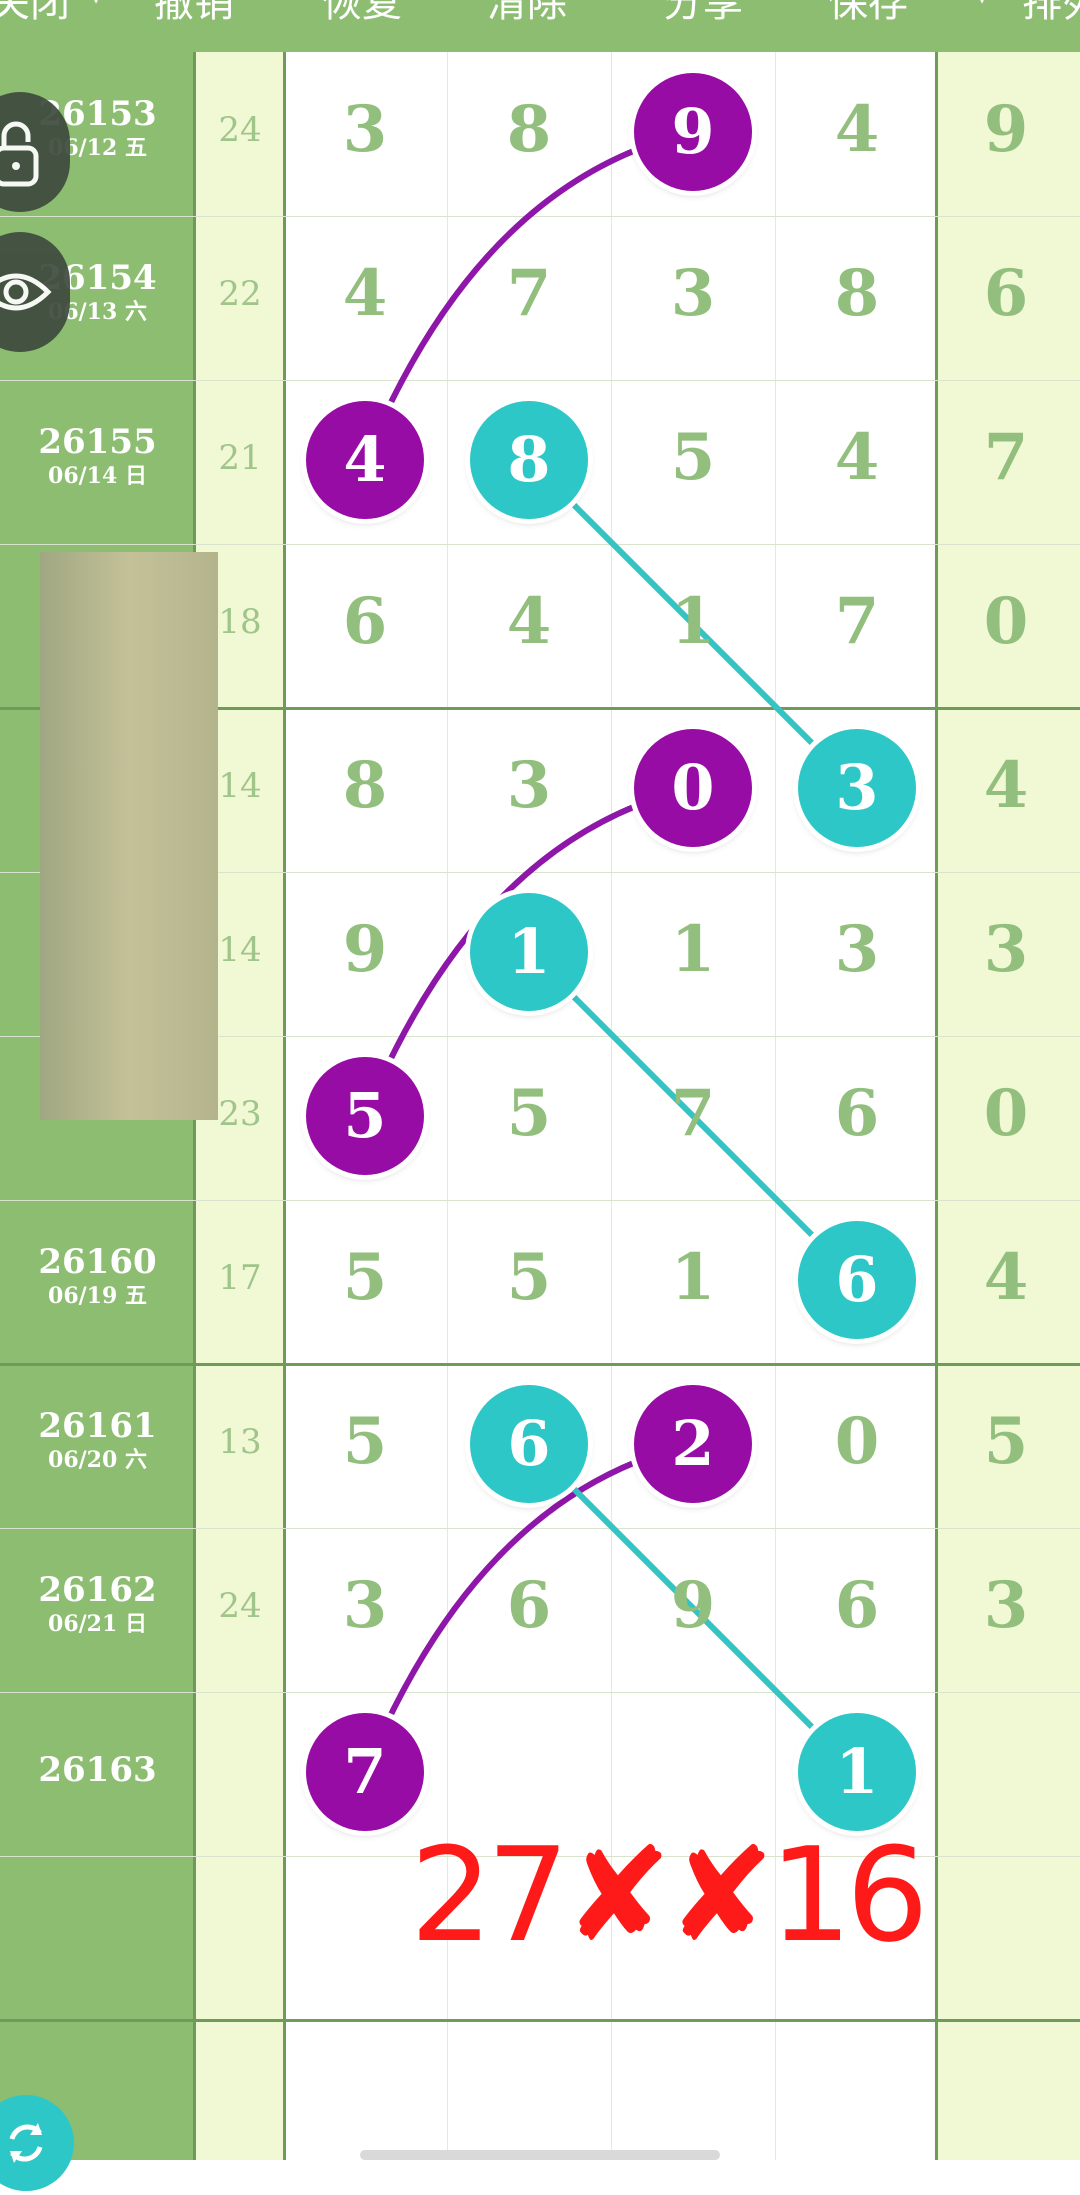 The height and width of the screenshot is (2195, 1080). Describe the element at coordinates (97, 1262) in the screenshot. I see `issue-number: 26160` at that location.